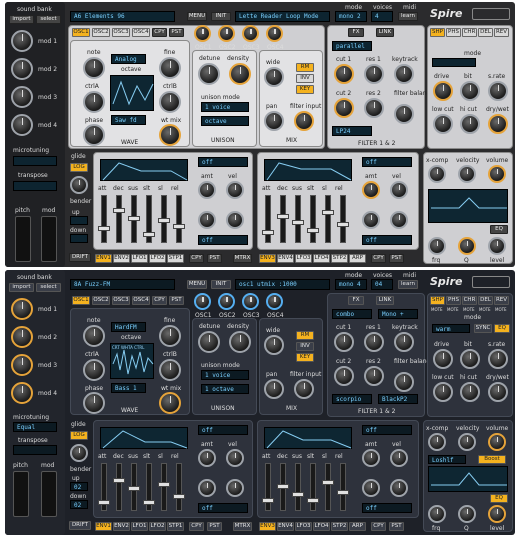  Describe the element at coordinates (122, 16) in the screenshot. I see `patch-name-display: A6 Elements 96` at that location.